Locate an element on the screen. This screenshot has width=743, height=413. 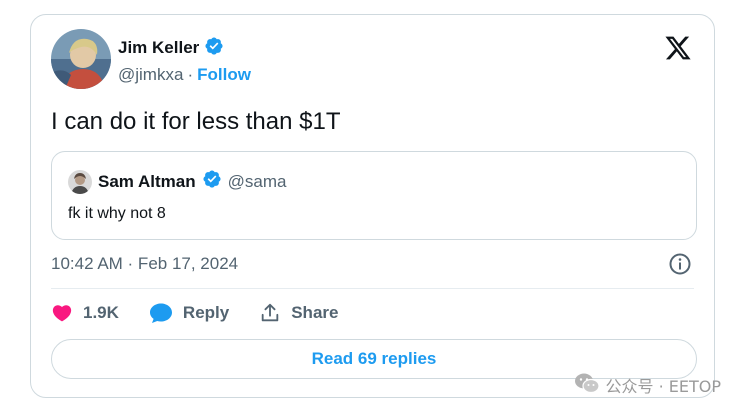
quoted-author-avatar is located at coordinates (80, 181).